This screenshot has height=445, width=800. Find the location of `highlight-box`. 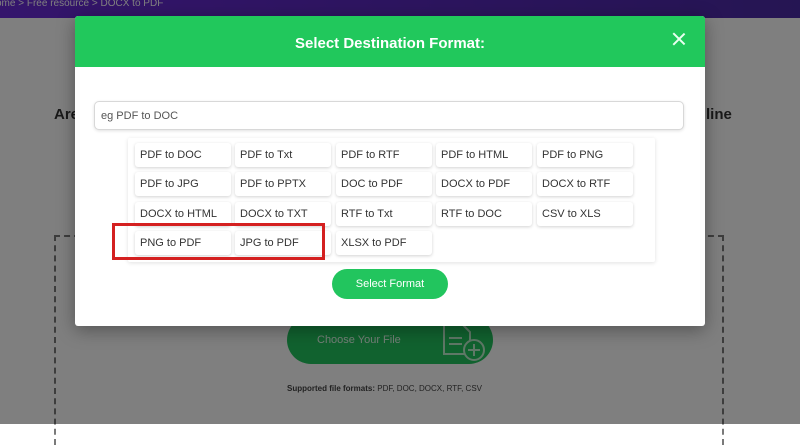

highlight-box is located at coordinates (218, 241).